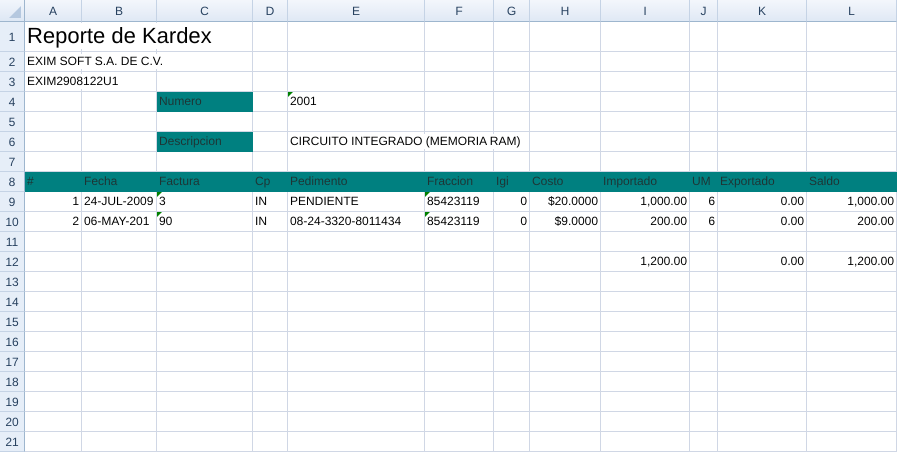 This screenshot has width=897, height=455. Describe the element at coordinates (12, 402) in the screenshot. I see `row-header: 19` at that location.